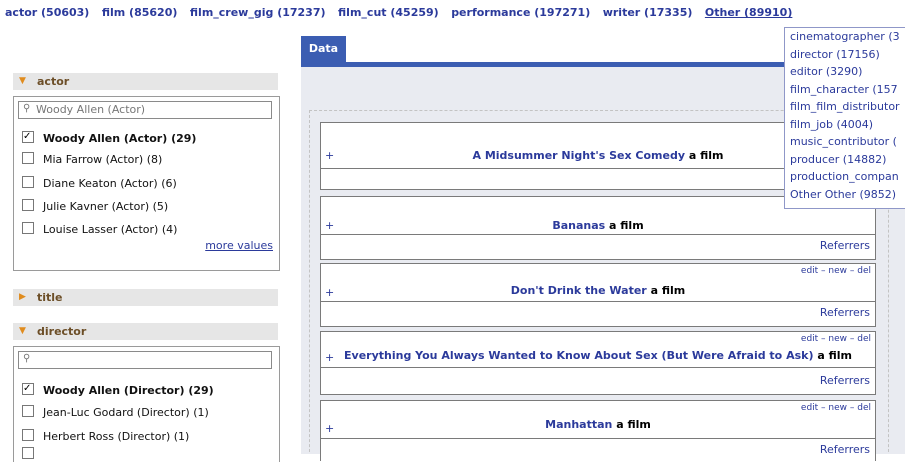 This screenshot has height=463, width=905. Describe the element at coordinates (598, 424) in the screenshot. I see `record-title: Manhattan a film` at that location.